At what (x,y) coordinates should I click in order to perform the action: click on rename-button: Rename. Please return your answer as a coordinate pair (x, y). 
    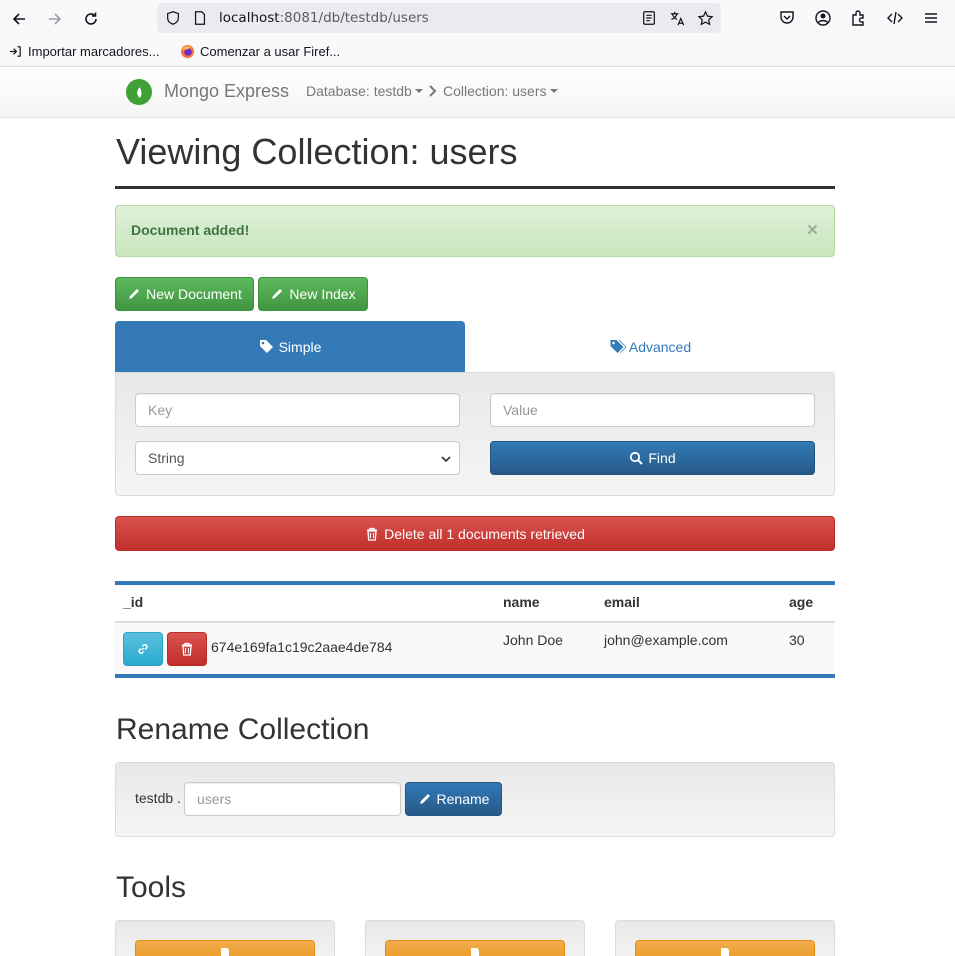
    Looking at the image, I should click on (453, 799).